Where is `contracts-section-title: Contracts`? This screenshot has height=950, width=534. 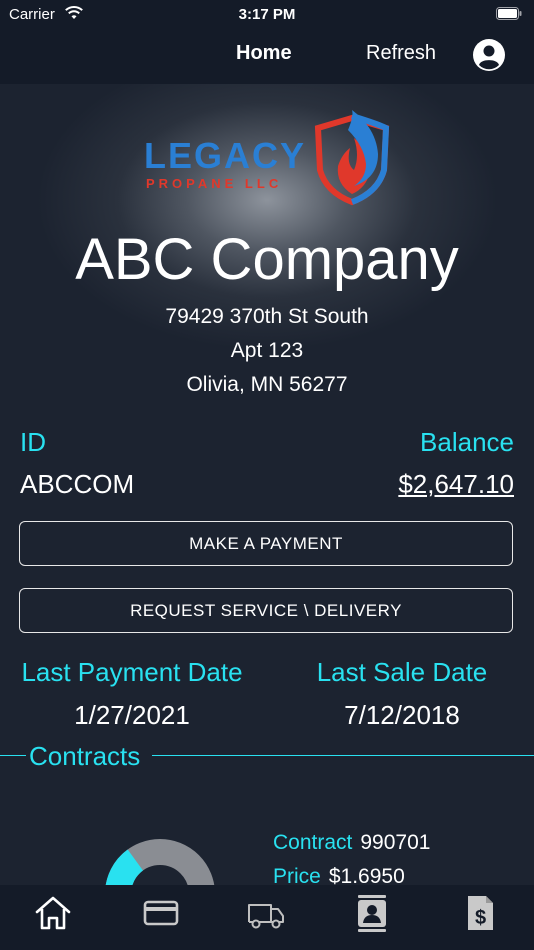 contracts-section-title: Contracts is located at coordinates (85, 756).